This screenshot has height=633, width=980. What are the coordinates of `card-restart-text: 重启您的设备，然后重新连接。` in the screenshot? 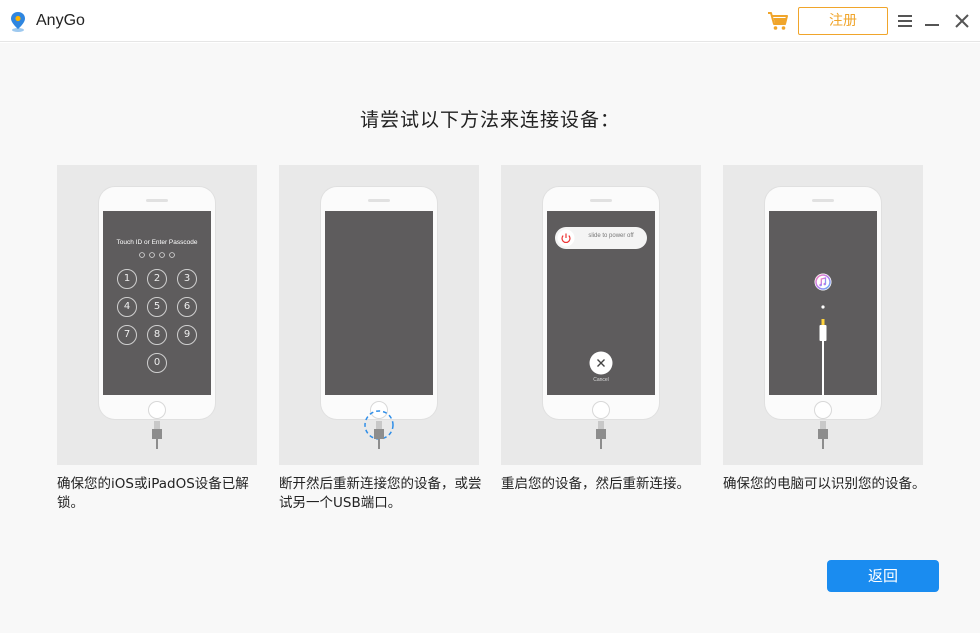 It's located at (595, 484).